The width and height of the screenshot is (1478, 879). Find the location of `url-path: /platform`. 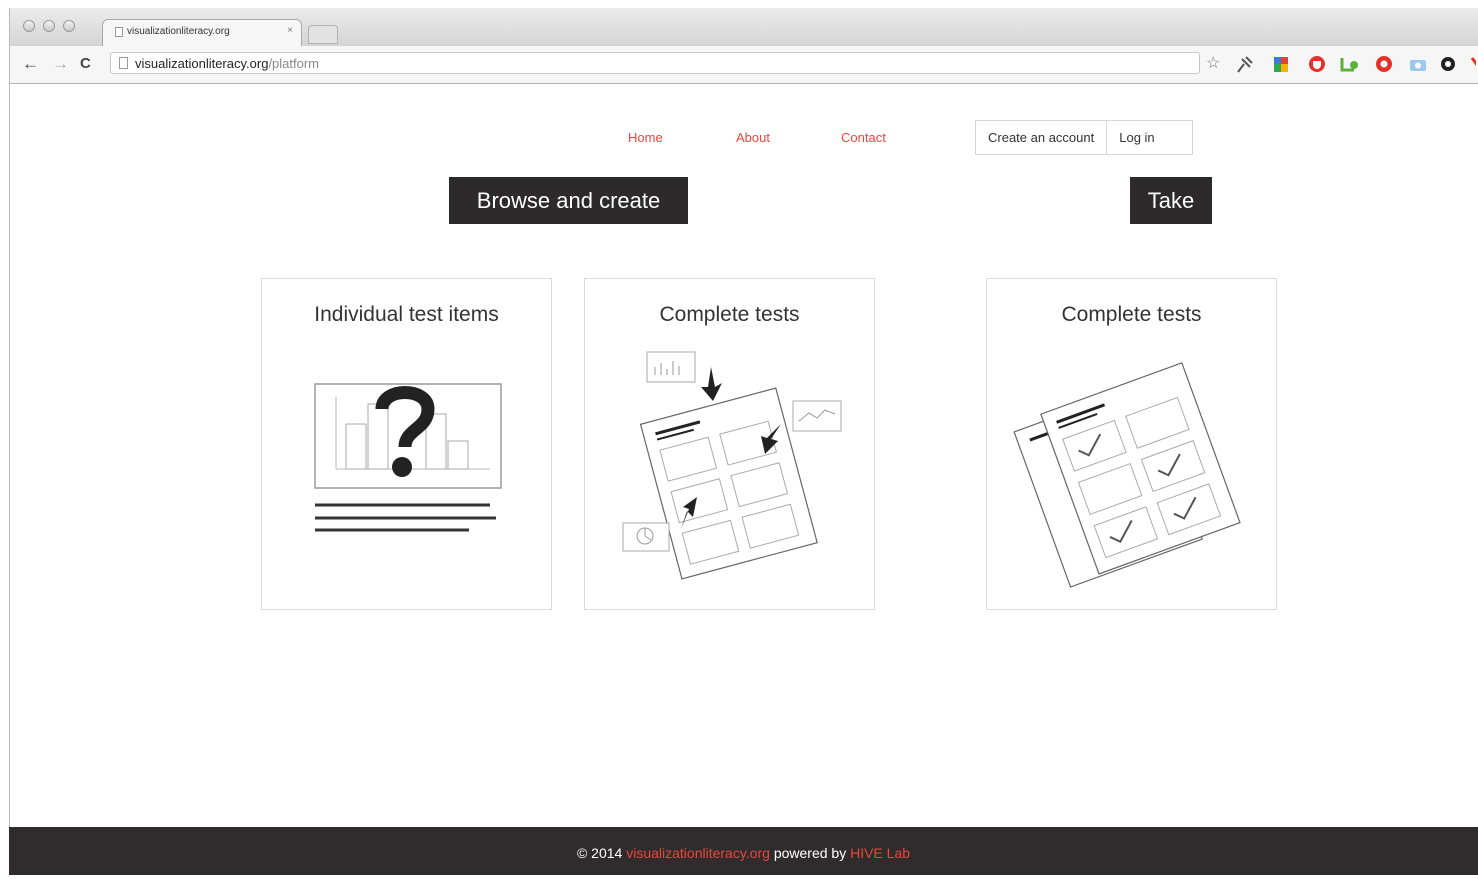

url-path: /platform is located at coordinates (294, 63).